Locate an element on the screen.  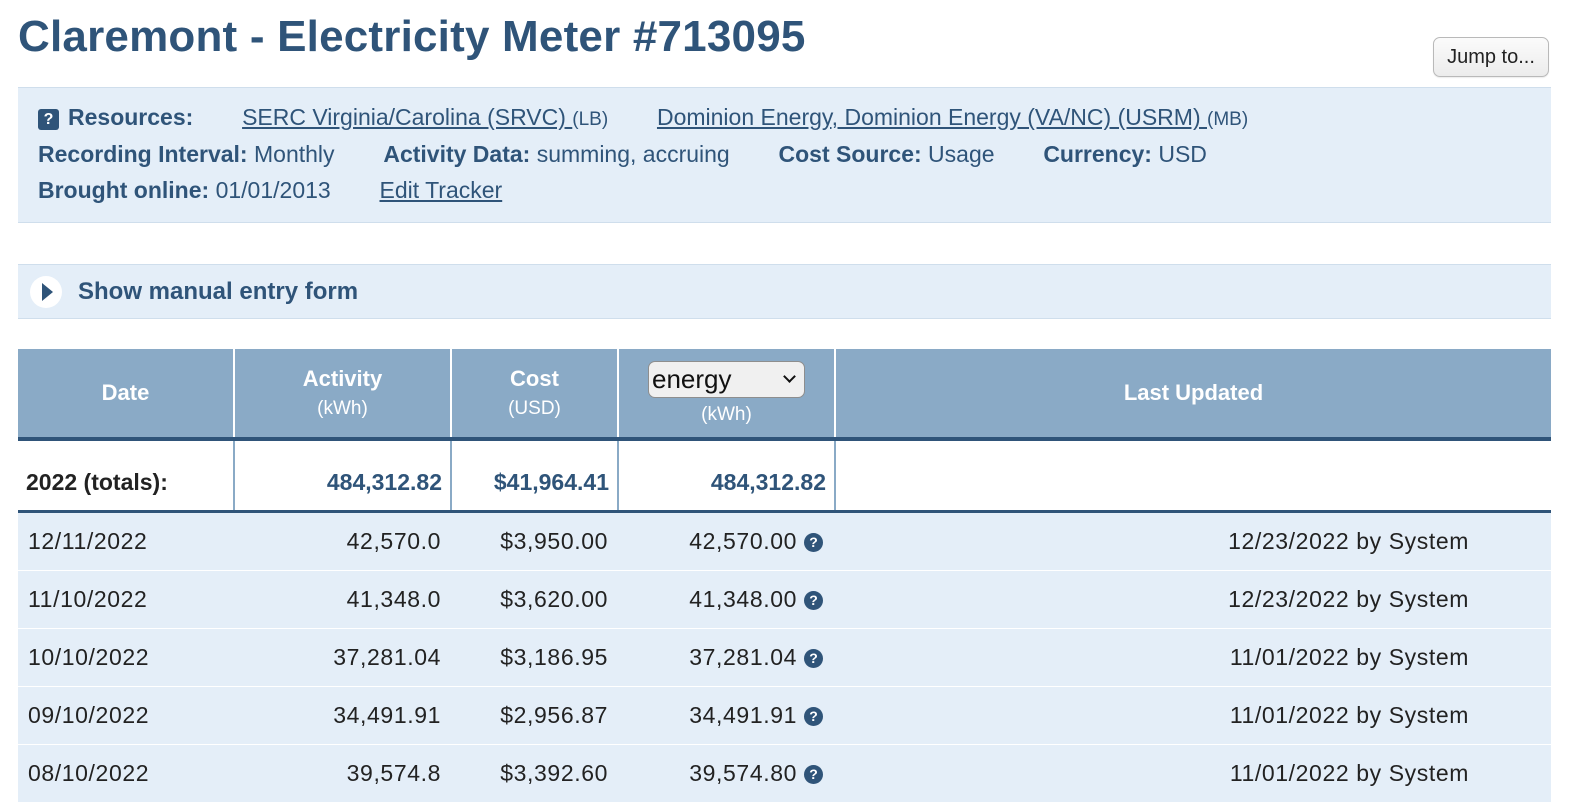
totals-activity: 484,312.82 is located at coordinates (343, 476).